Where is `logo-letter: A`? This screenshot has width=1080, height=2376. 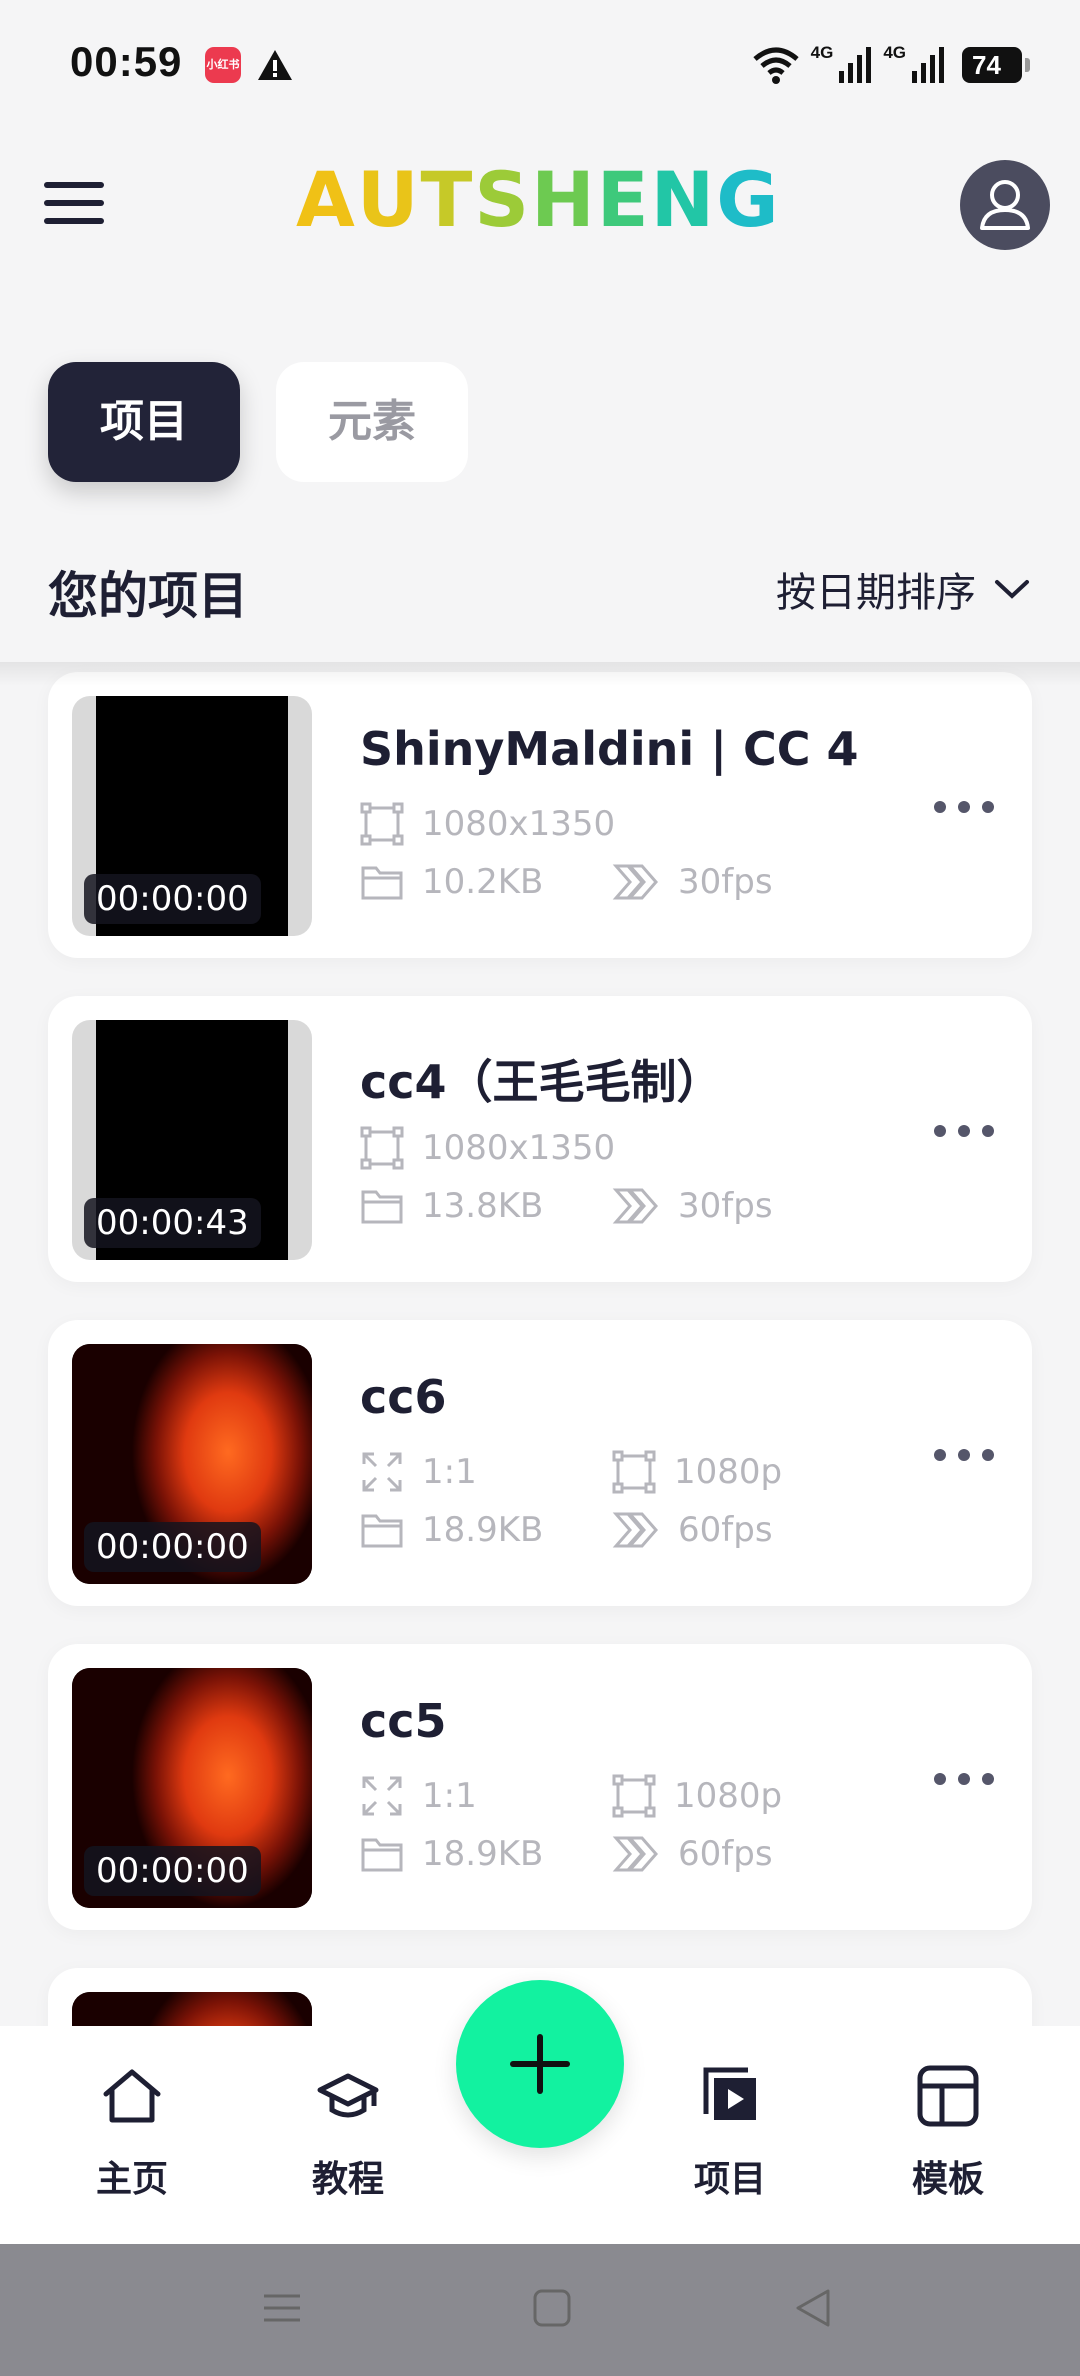
logo-letter: A is located at coordinates (326, 199).